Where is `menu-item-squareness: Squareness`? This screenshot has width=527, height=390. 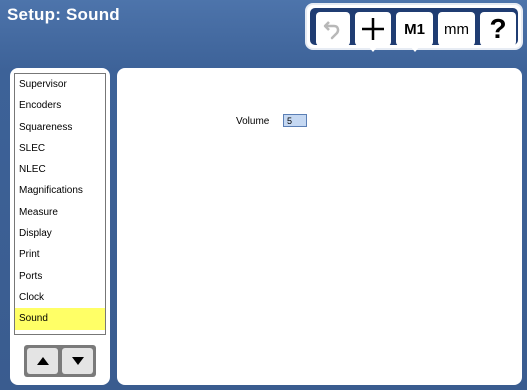 menu-item-squareness: Squareness is located at coordinates (60, 127).